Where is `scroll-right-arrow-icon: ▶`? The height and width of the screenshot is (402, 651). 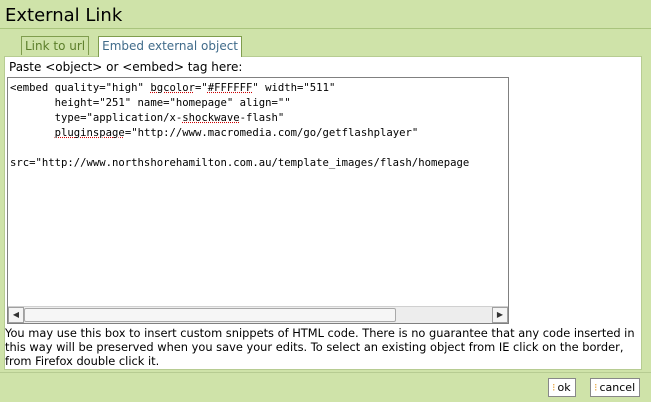 scroll-right-arrow-icon: ▶ is located at coordinates (500, 315).